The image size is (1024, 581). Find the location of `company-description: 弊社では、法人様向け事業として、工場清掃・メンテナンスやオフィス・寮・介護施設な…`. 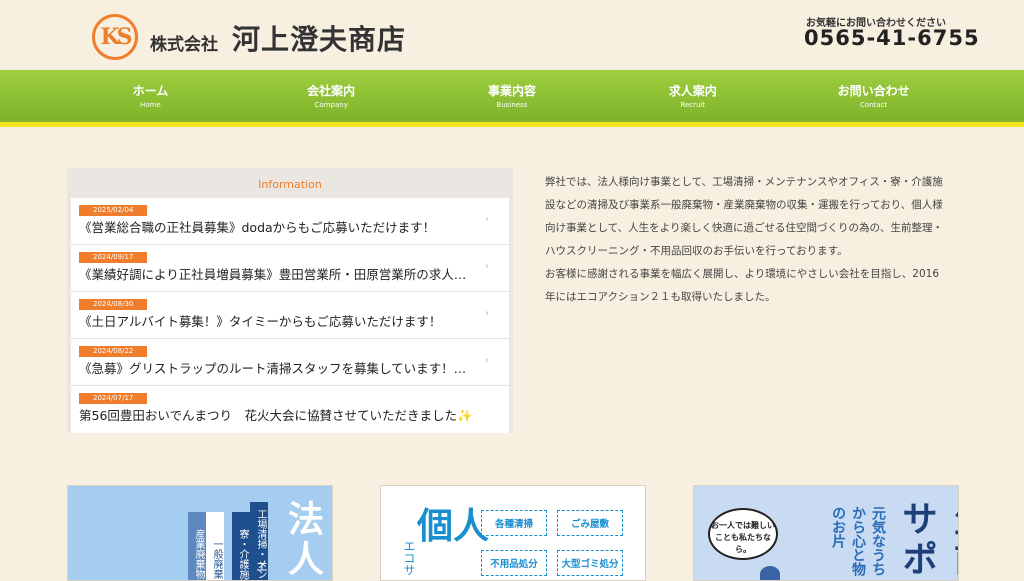

company-description: 弊社では、法人様向け事業として、工場清掃・メンテナンスやオフィス・寮・介護施設な… is located at coordinates (745, 240).